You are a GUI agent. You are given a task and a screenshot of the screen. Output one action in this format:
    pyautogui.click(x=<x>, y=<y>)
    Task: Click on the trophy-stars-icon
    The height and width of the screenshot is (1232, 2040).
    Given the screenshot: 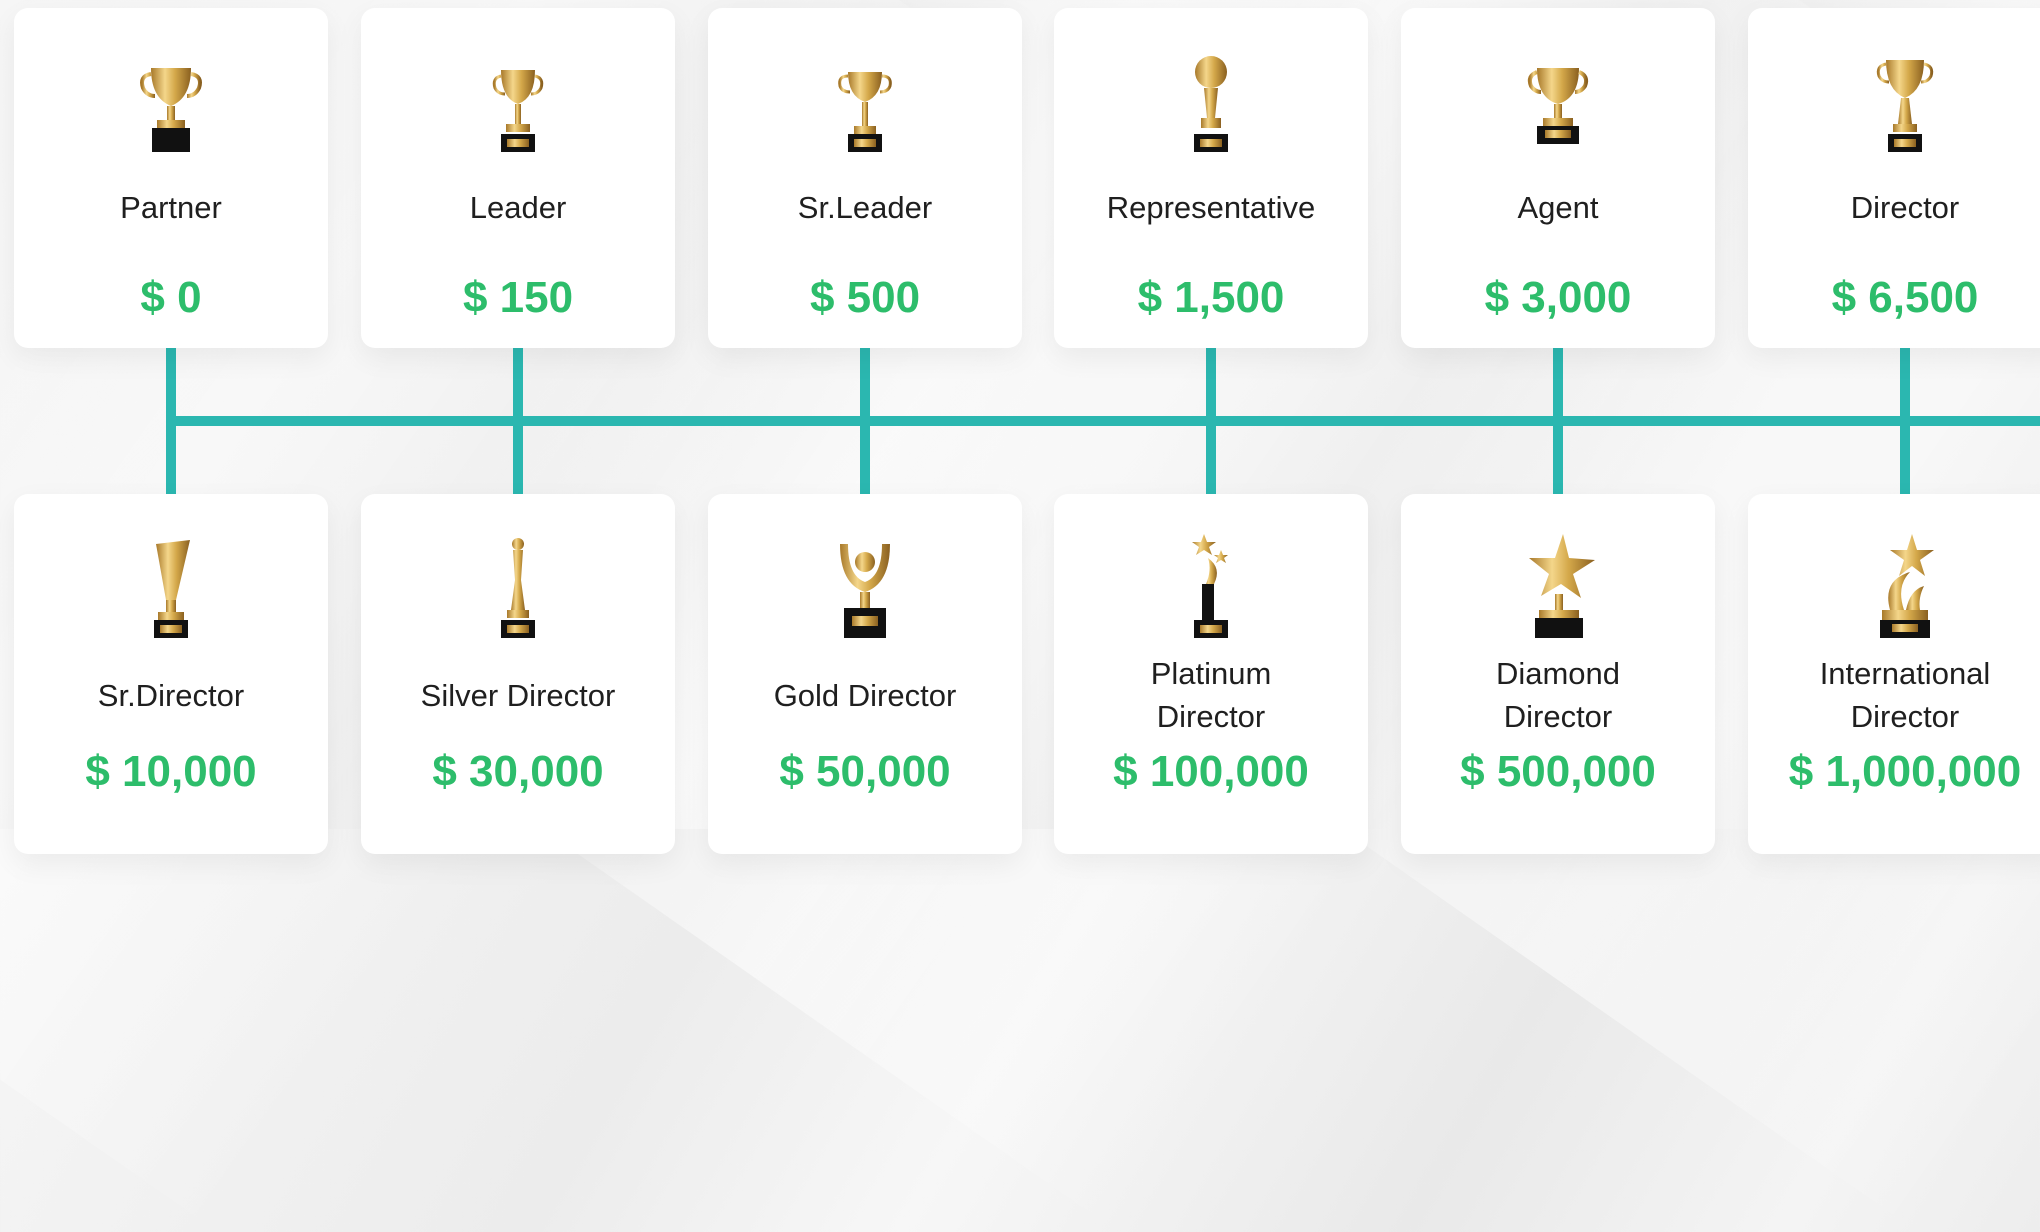 What is the action you would take?
    pyautogui.click(x=1211, y=584)
    